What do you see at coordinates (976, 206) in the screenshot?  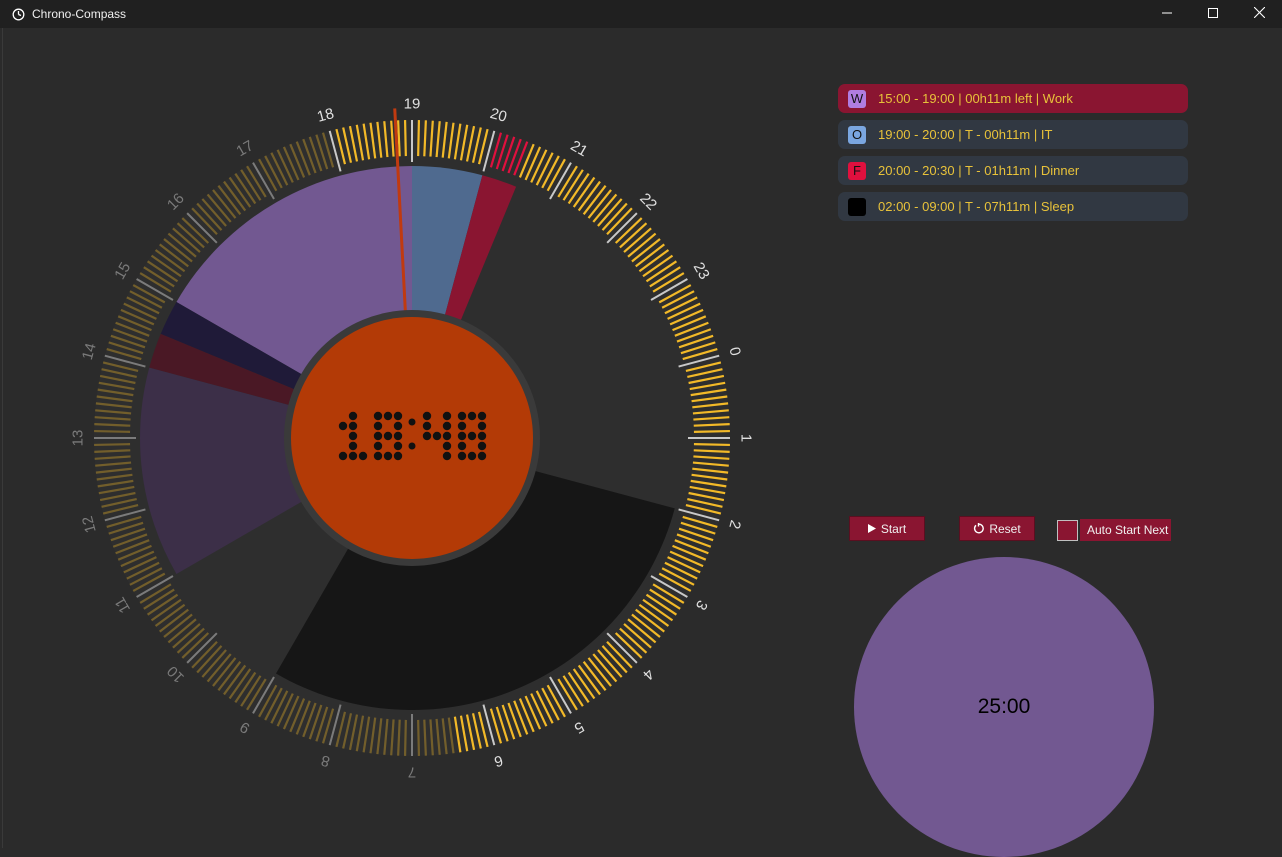 I see `schedule-text: 02:00 - 09:00 | T - 07h11m | Sleep` at bounding box center [976, 206].